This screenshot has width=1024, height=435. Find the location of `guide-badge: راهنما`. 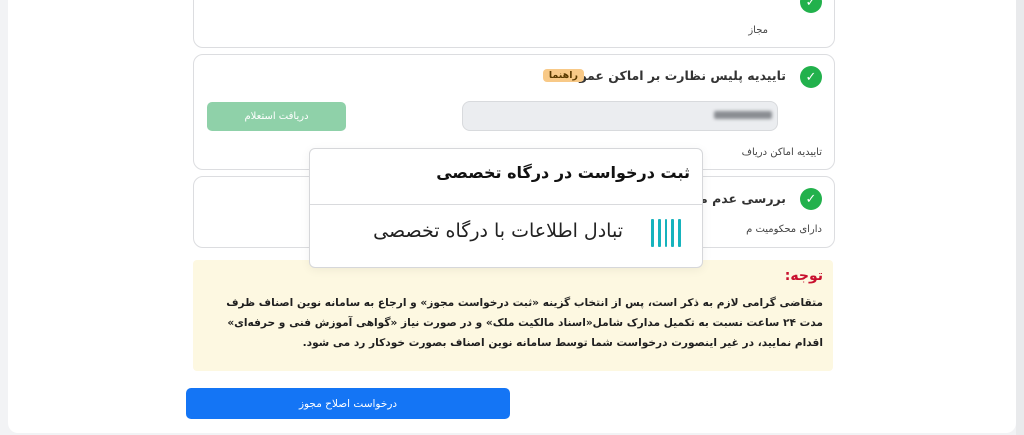

guide-badge: راهنما is located at coordinates (563, 75).